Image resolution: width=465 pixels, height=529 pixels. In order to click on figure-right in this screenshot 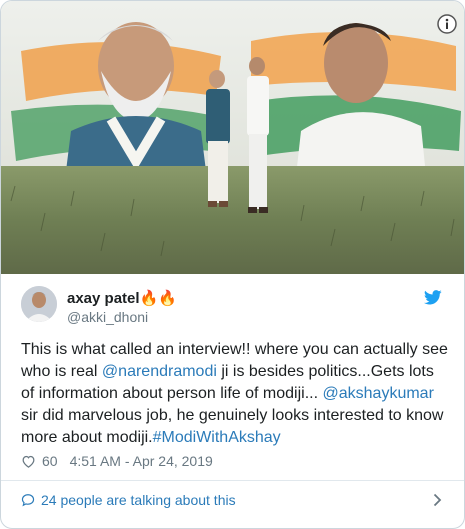, I will do `click(258, 135)`.